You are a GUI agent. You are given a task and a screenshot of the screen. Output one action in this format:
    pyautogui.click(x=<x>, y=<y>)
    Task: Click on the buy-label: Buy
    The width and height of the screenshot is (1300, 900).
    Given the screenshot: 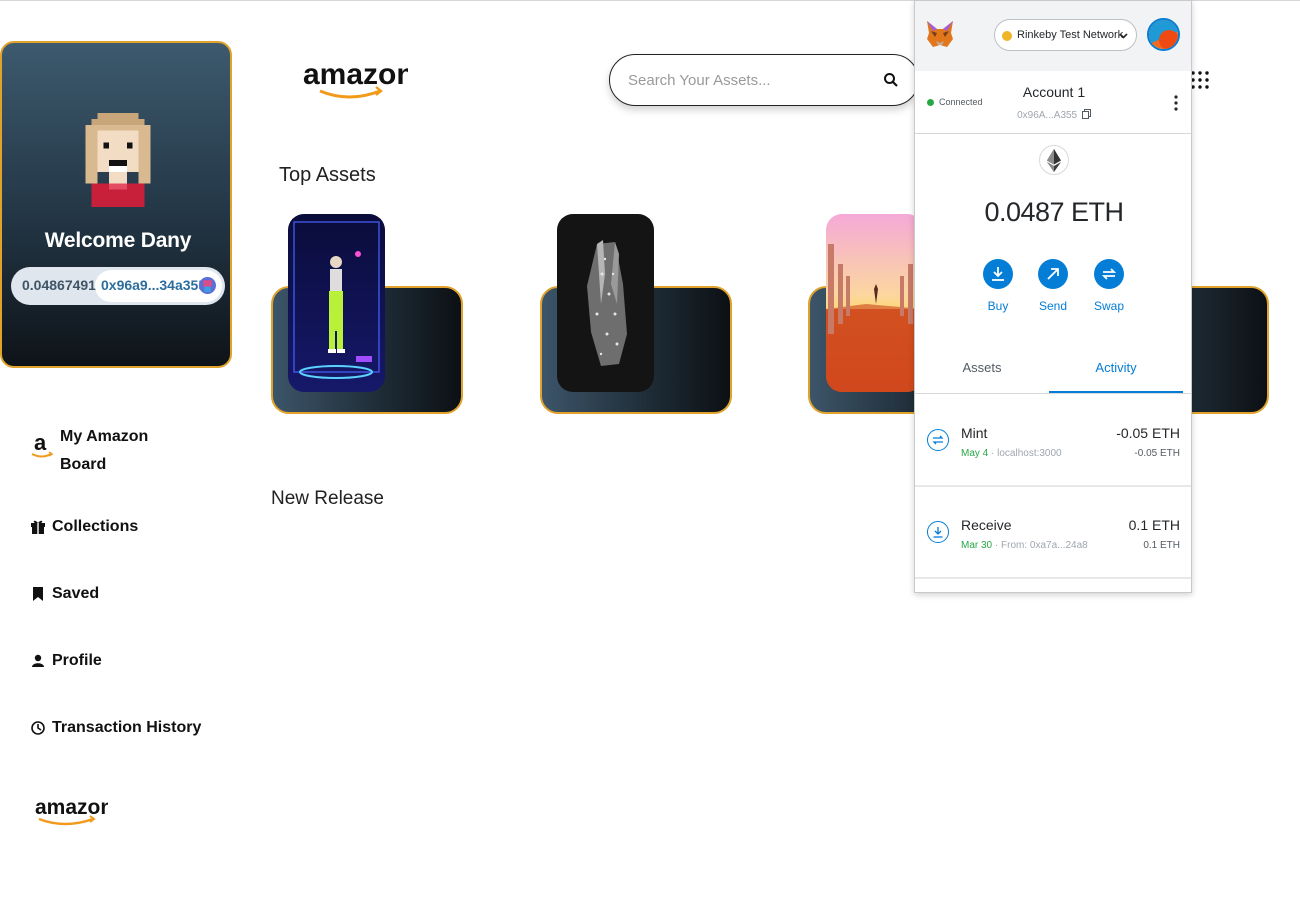 What is the action you would take?
    pyautogui.click(x=998, y=306)
    